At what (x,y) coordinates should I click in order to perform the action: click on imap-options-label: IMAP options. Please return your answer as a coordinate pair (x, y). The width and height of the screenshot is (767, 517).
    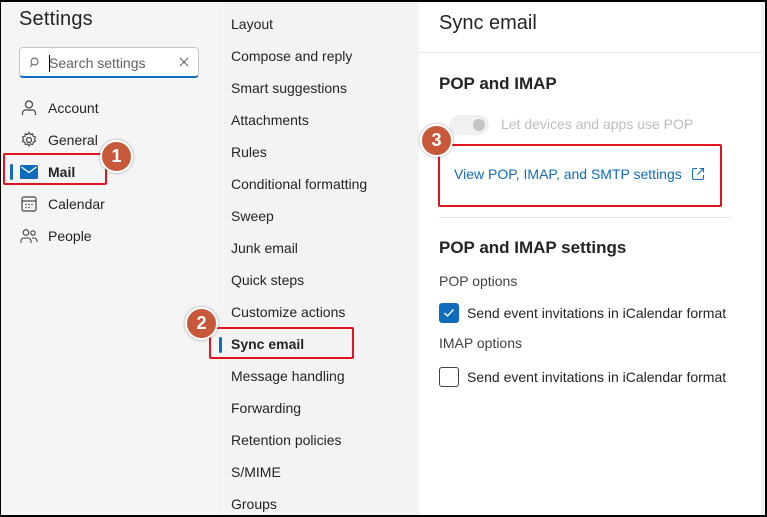
    Looking at the image, I should click on (481, 343).